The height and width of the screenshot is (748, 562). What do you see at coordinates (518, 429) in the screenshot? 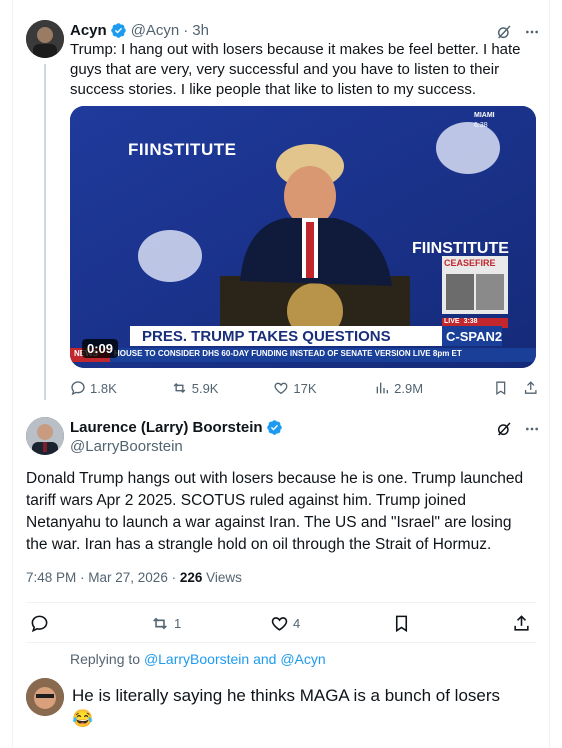
I see `main-top-icons` at bounding box center [518, 429].